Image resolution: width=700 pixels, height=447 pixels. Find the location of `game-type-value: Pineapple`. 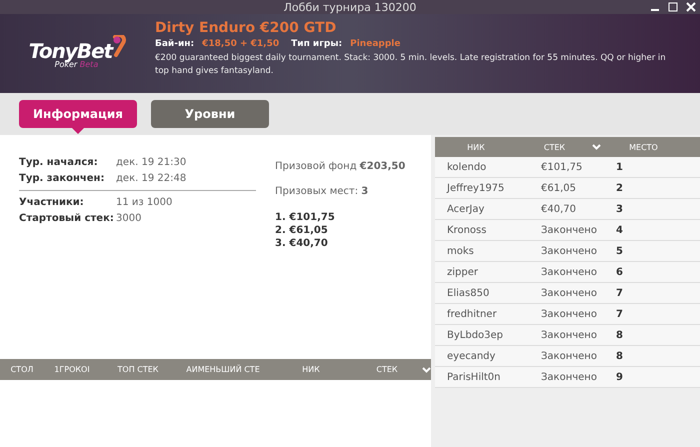

game-type-value: Pineapple is located at coordinates (375, 44).